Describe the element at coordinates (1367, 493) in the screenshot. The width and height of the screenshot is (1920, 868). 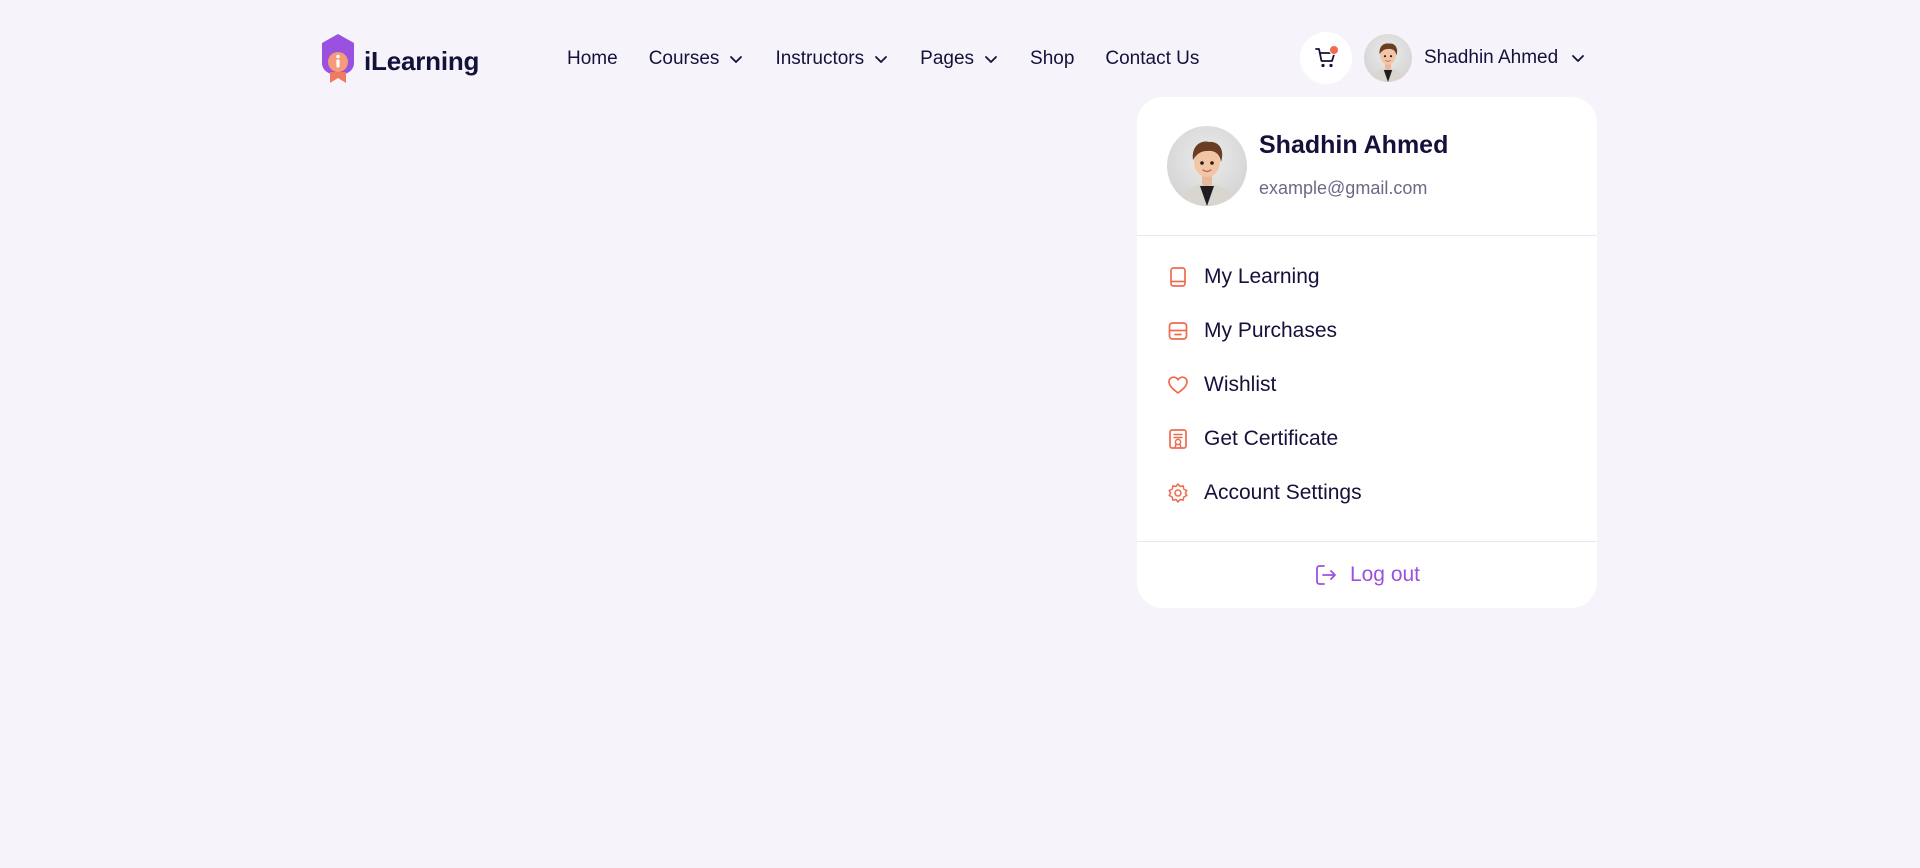
I see `menu-item-account-settings: Account Settings` at that location.